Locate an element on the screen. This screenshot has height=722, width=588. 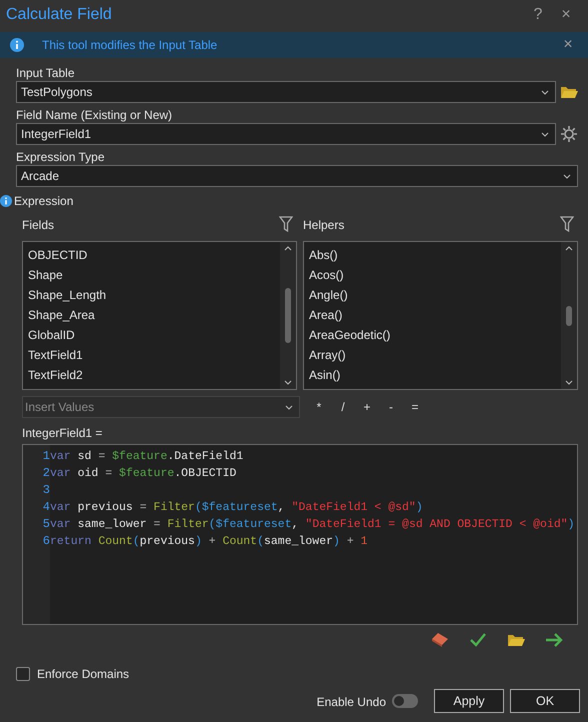
list-item: Acos() is located at coordinates (432, 275).